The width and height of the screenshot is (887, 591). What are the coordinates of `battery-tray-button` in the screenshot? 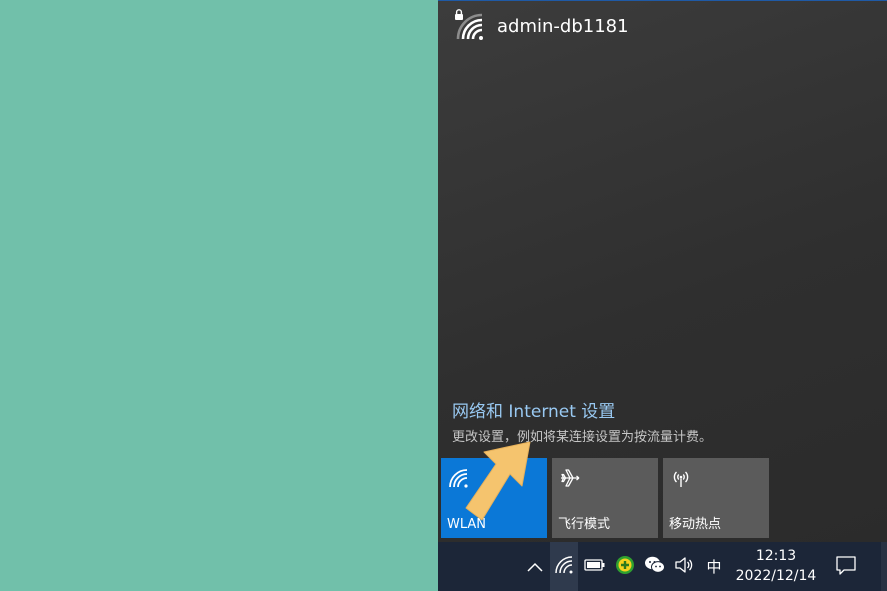 It's located at (595, 566).